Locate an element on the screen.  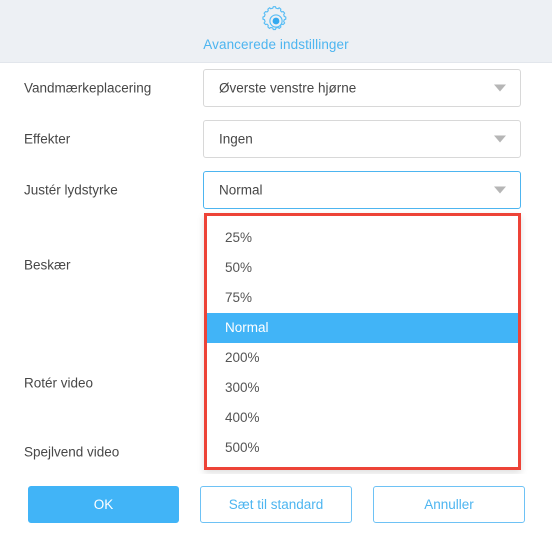
label-crop: Beskær is located at coordinates (47, 265).